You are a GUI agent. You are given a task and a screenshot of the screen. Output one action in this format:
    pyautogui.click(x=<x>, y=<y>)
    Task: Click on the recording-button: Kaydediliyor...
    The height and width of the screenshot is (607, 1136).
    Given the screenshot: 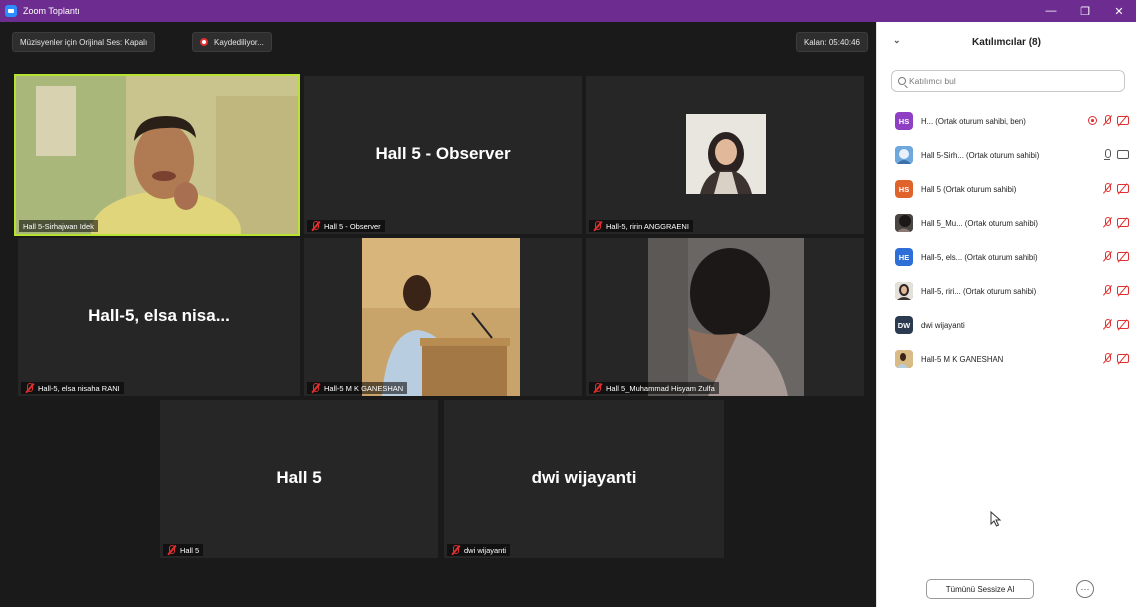 What is the action you would take?
    pyautogui.click(x=232, y=42)
    